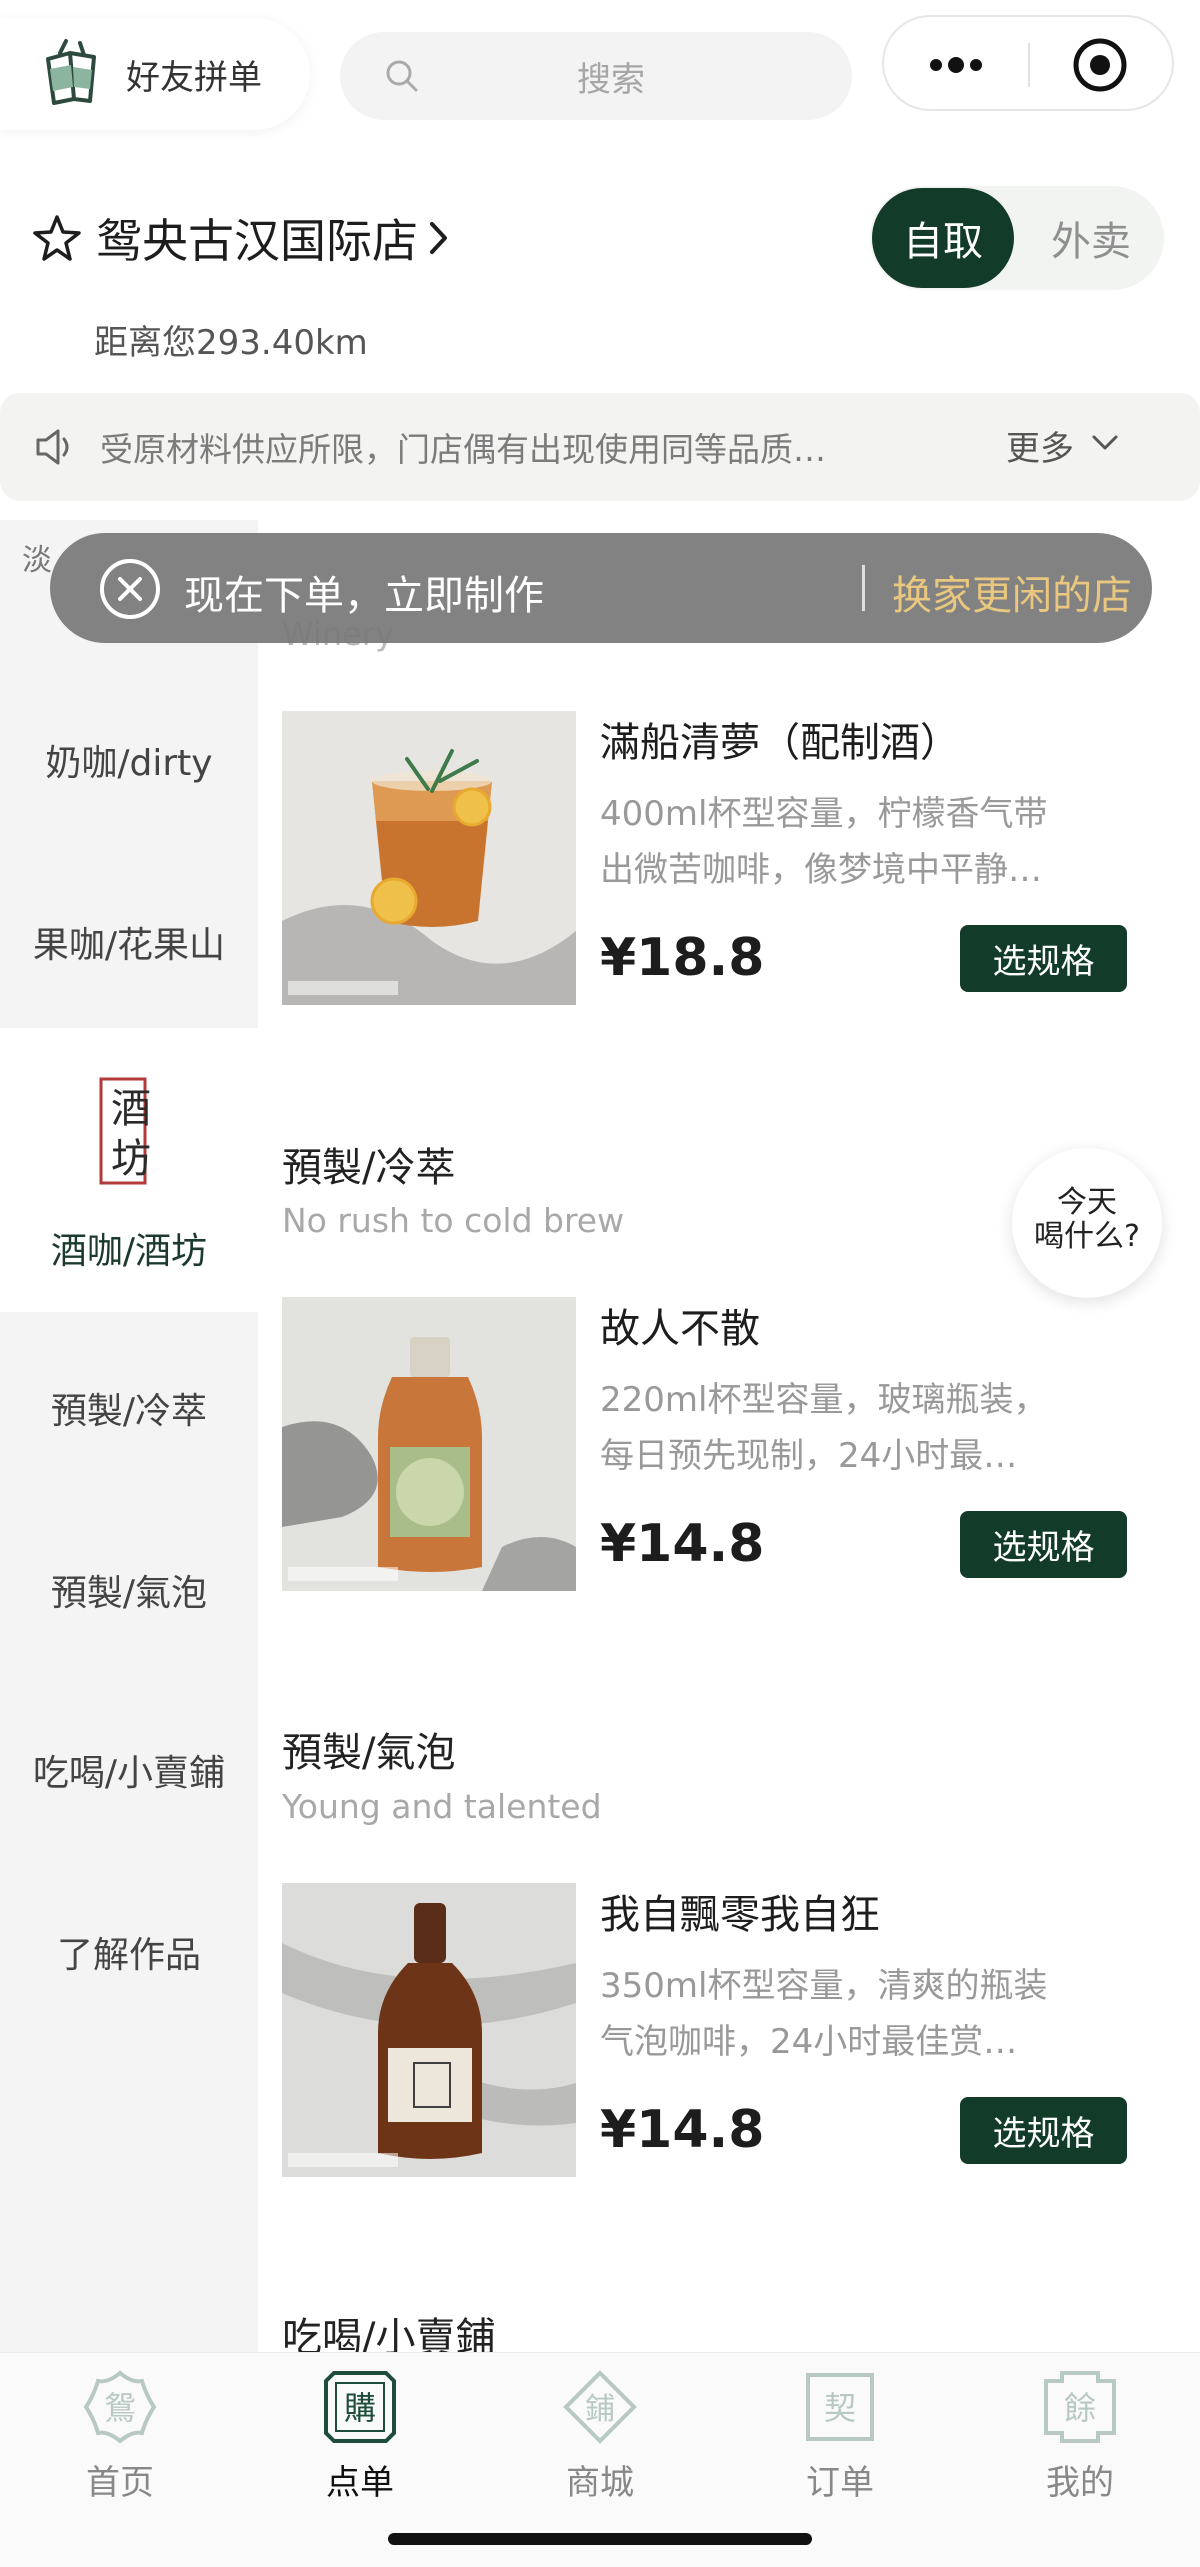 The height and width of the screenshot is (2567, 1200). I want to click on sidebar-item-about-works: 了解作品, so click(129, 1952).